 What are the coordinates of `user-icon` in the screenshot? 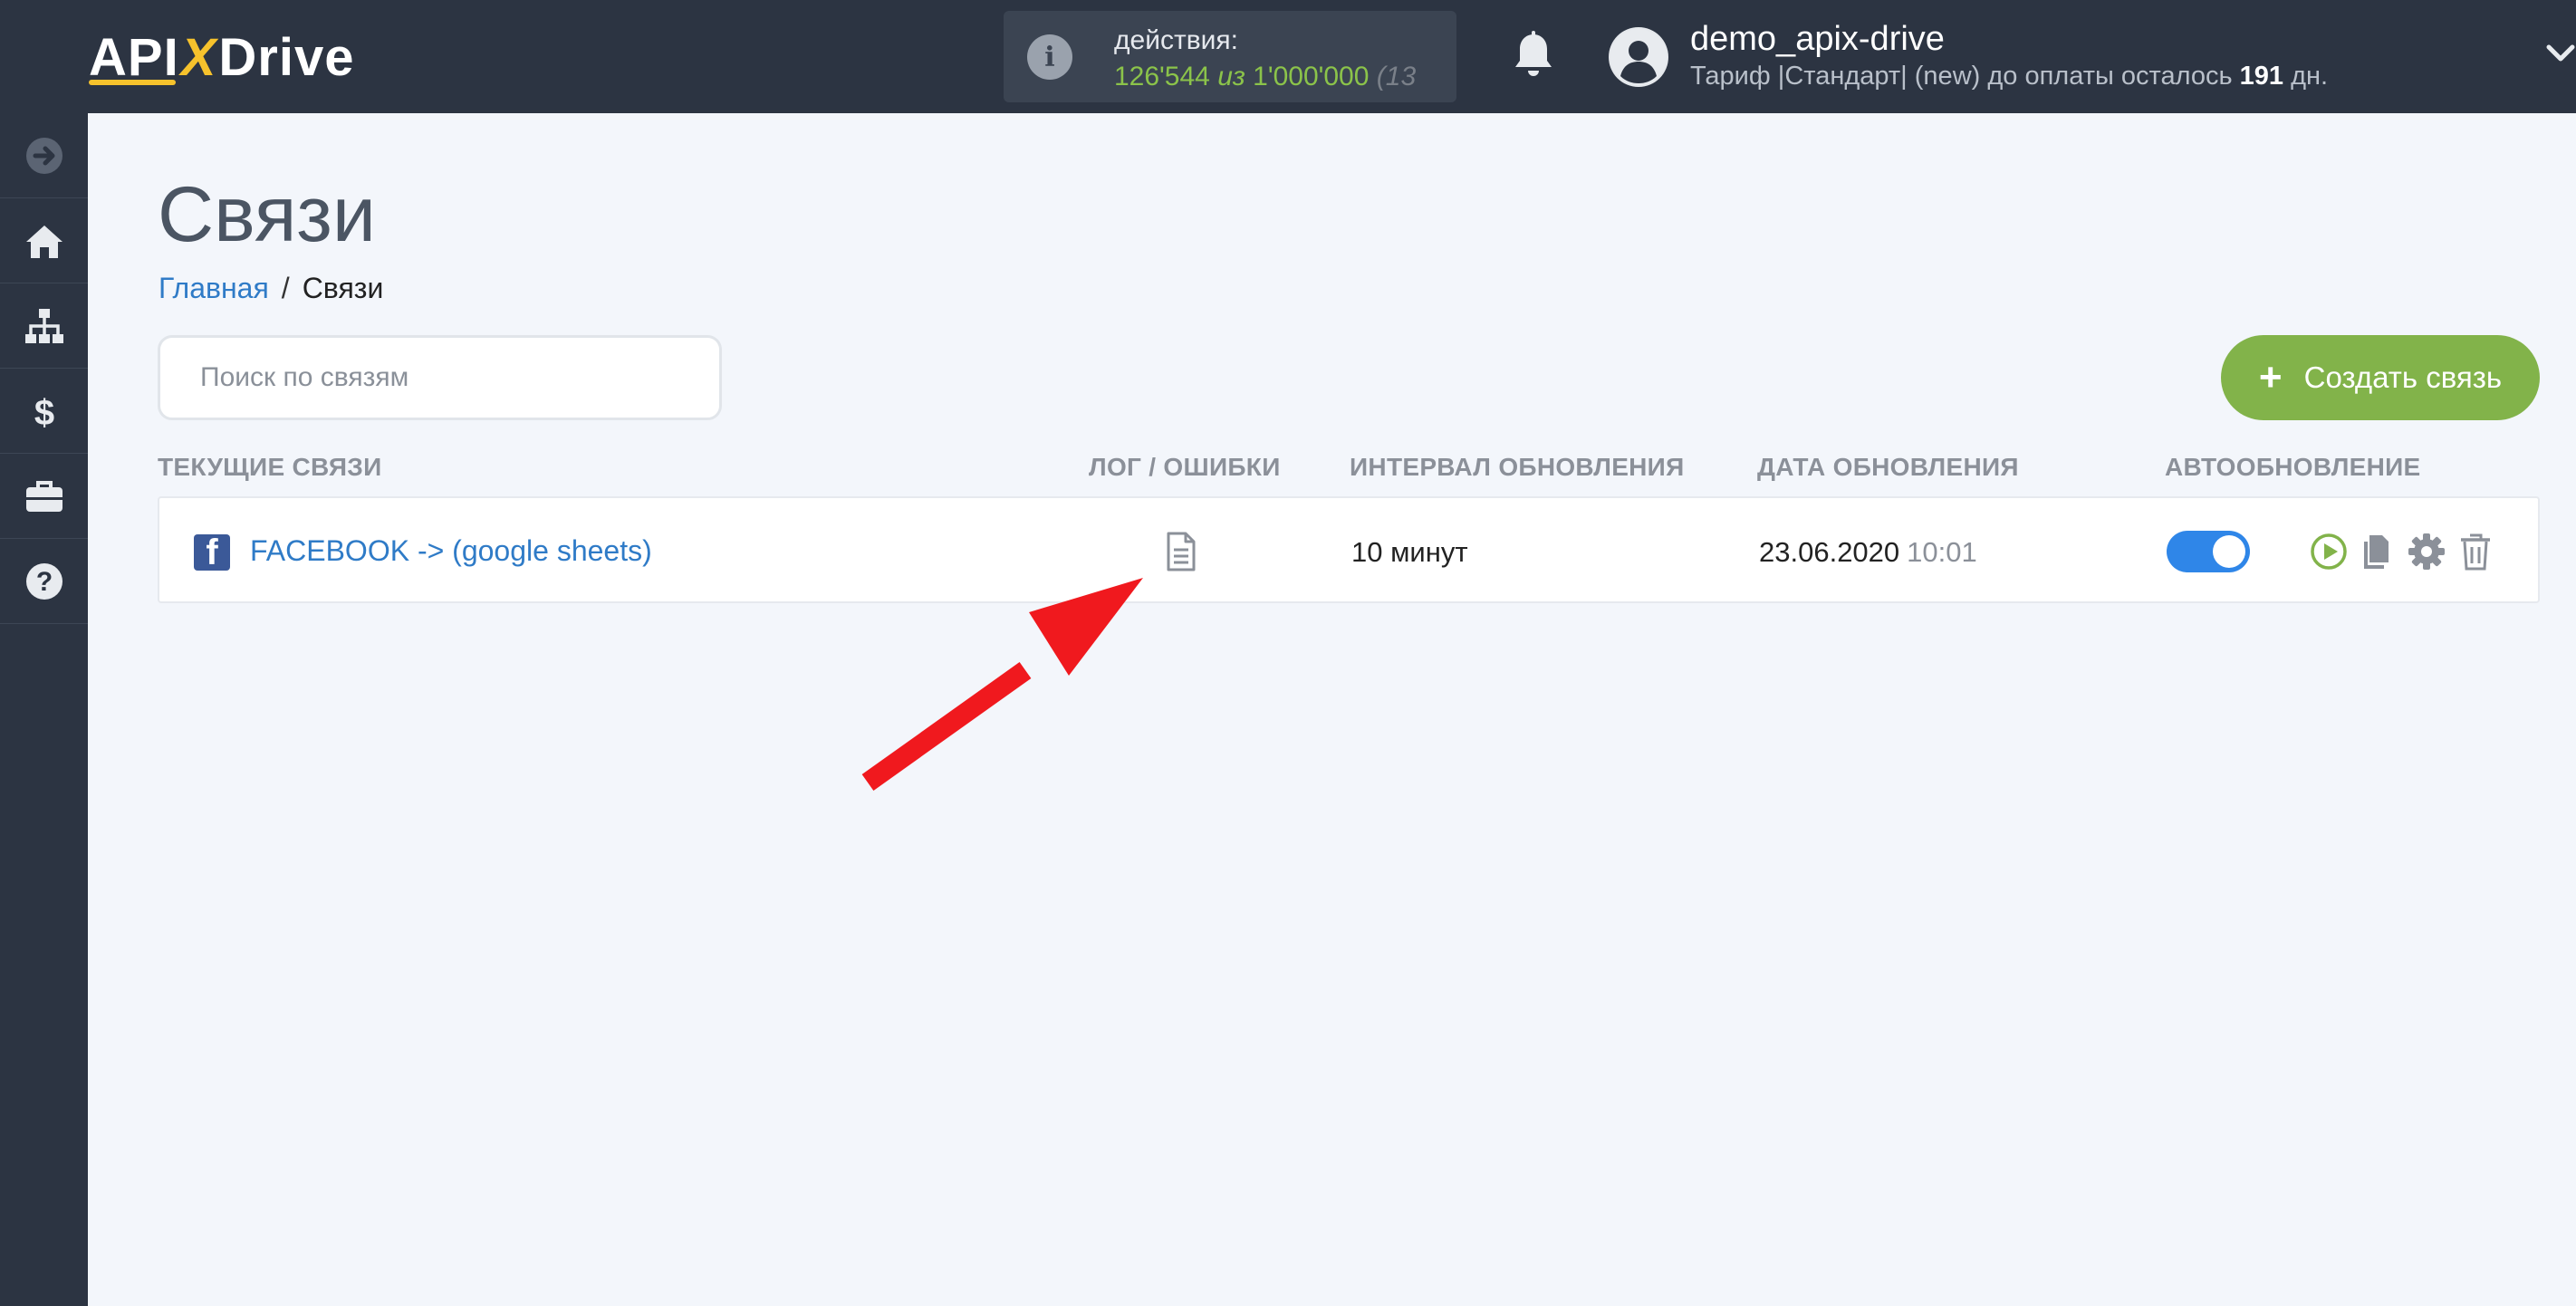 It's located at (1638, 57).